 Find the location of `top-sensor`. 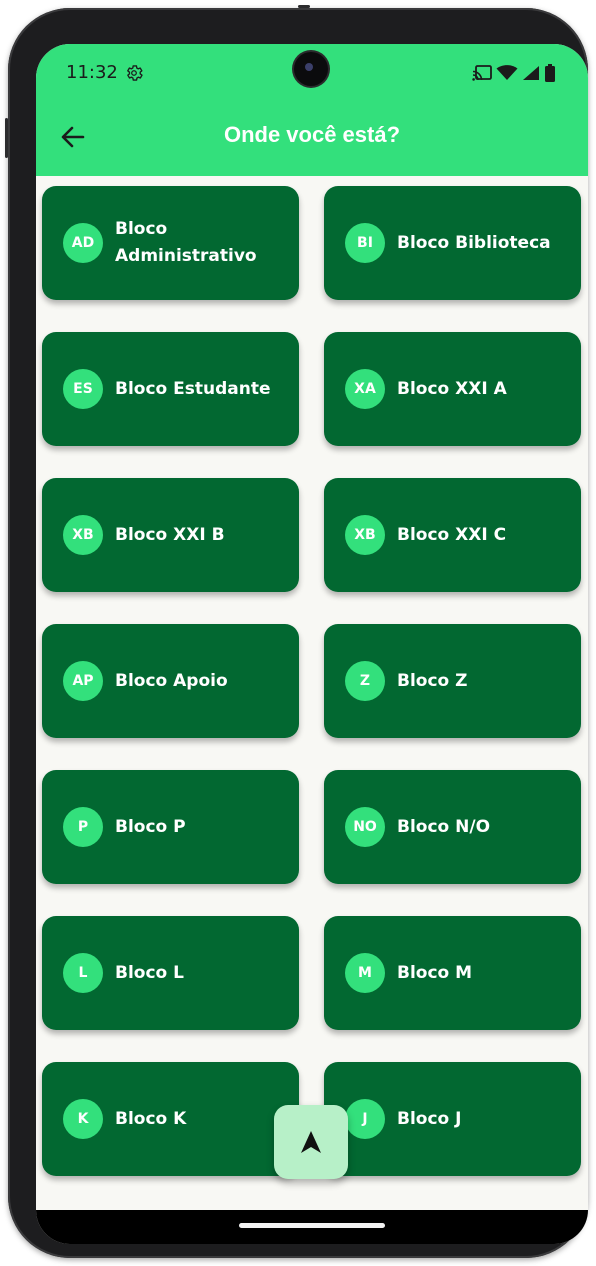

top-sensor is located at coordinates (304, 6).